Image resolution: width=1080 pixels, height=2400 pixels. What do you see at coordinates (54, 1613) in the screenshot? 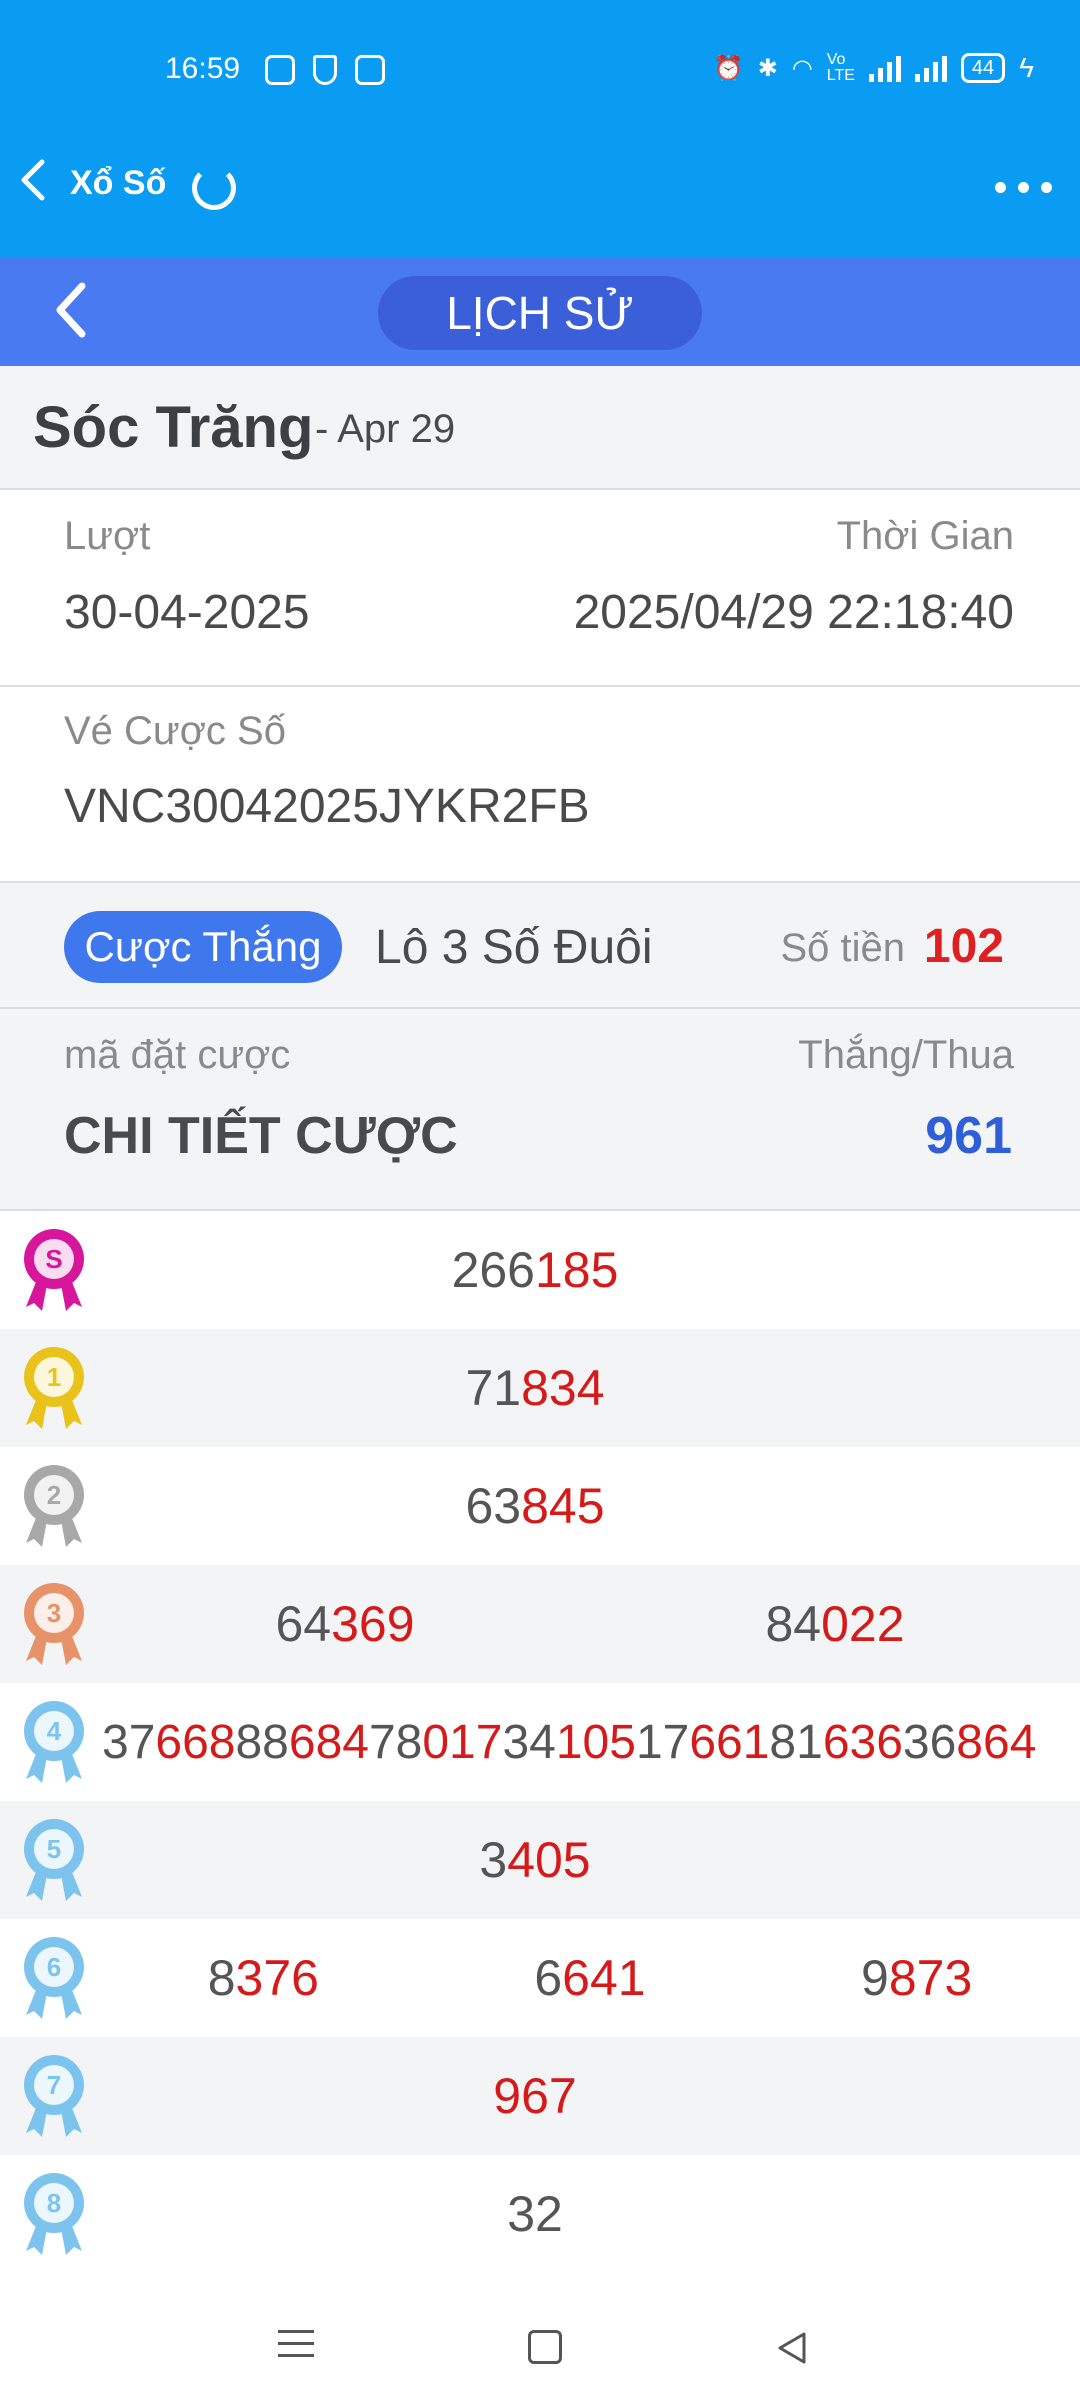
I see `medal-label: 3` at bounding box center [54, 1613].